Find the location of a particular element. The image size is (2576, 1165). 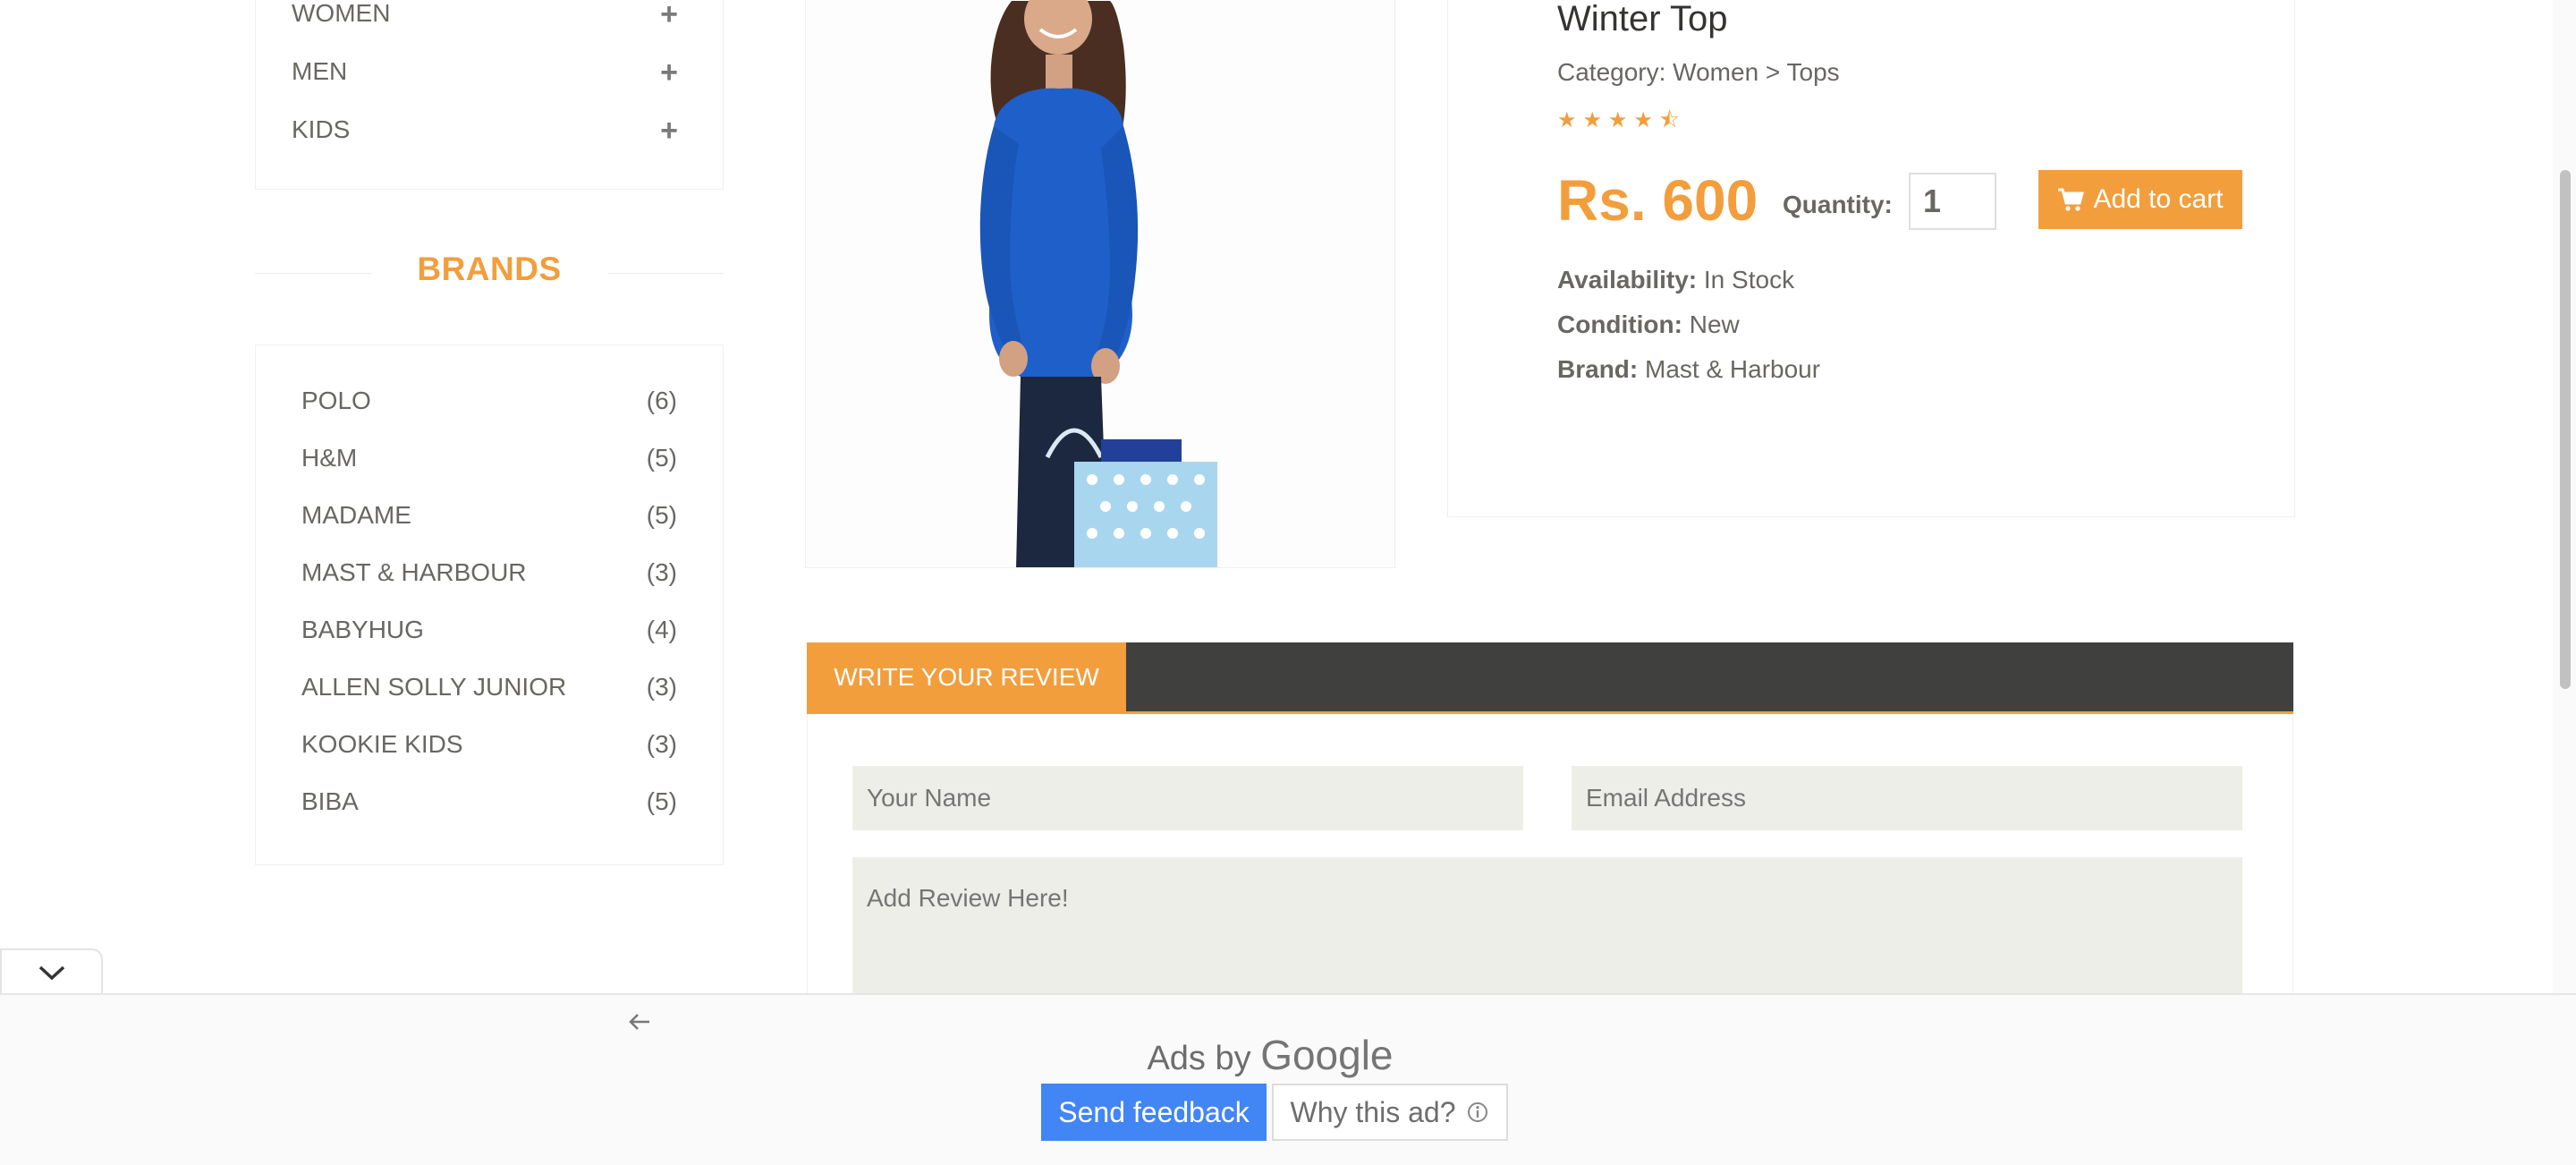

condition-label: Condition: is located at coordinates (1619, 324).